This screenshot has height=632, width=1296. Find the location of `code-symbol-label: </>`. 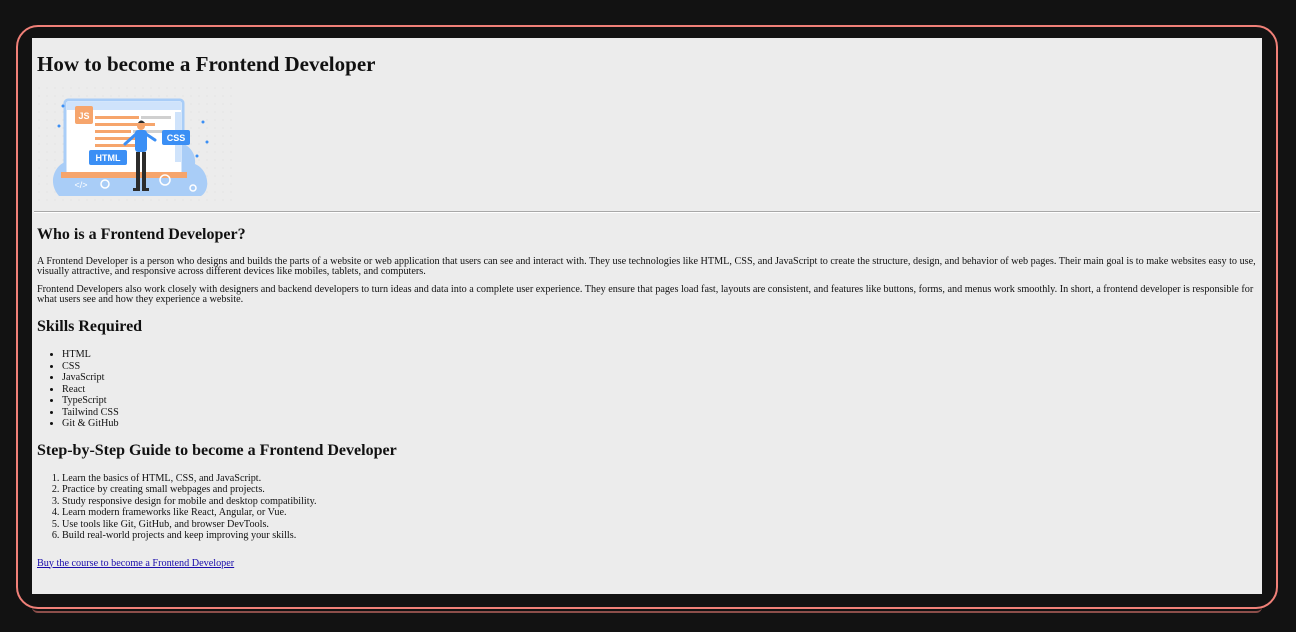

code-symbol-label: </> is located at coordinates (80, 185).